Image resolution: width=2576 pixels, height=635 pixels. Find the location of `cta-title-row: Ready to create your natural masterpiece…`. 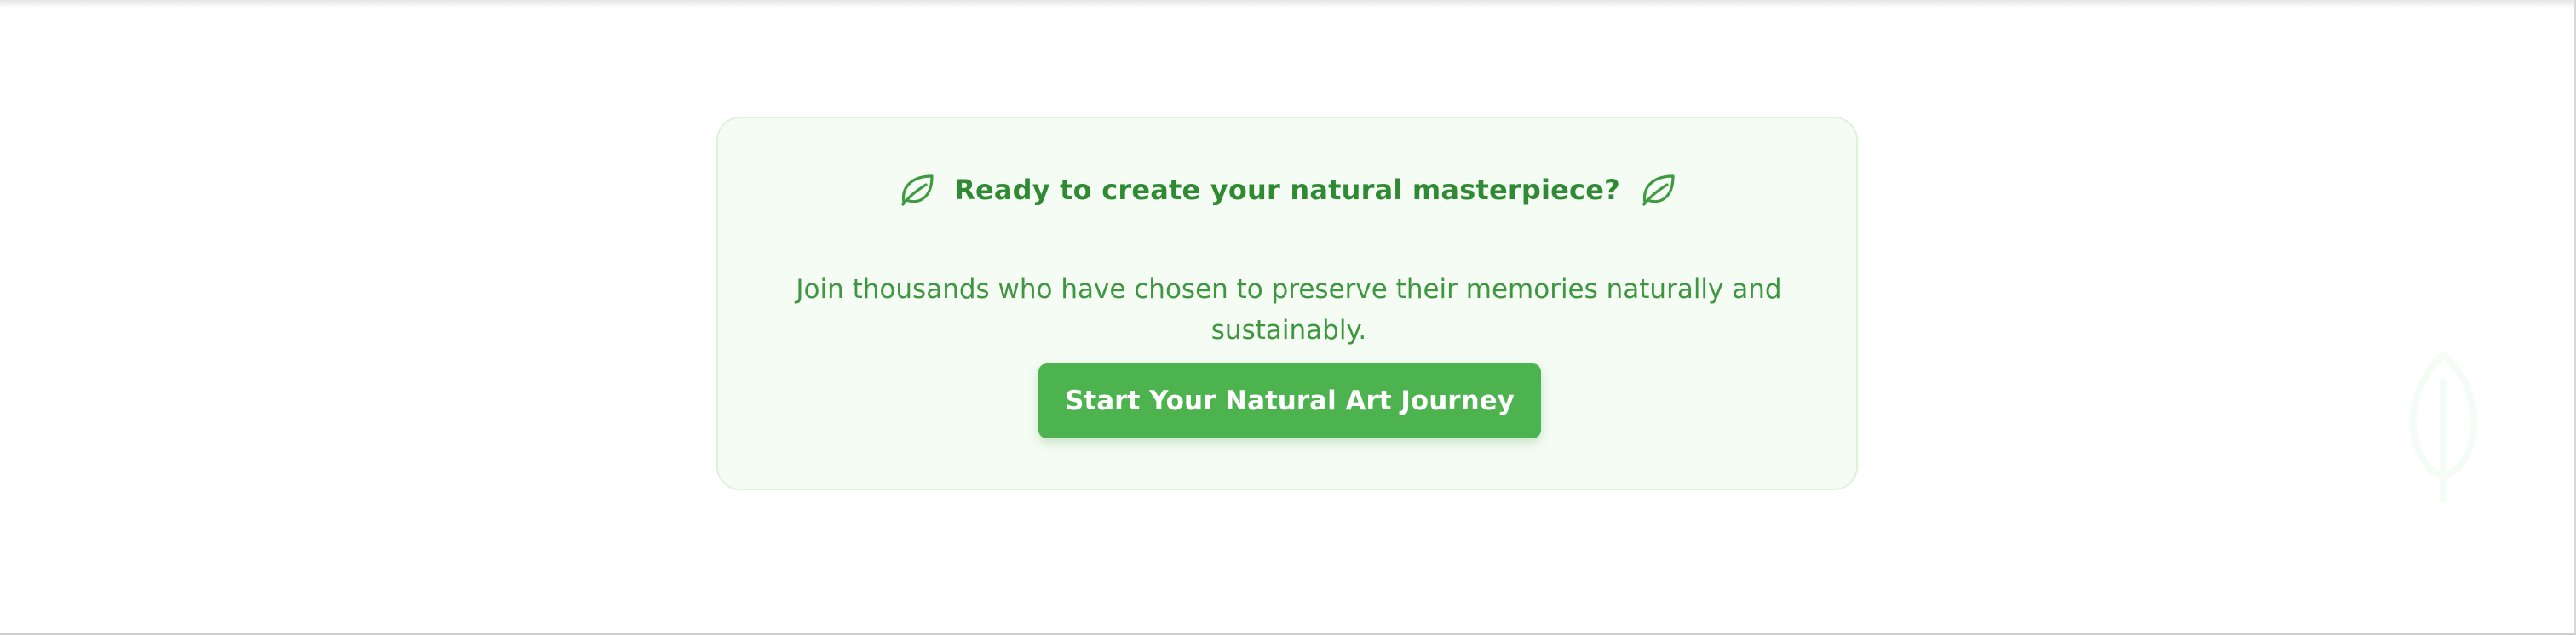

cta-title-row: Ready to create your natural masterpiece… is located at coordinates (1287, 190).